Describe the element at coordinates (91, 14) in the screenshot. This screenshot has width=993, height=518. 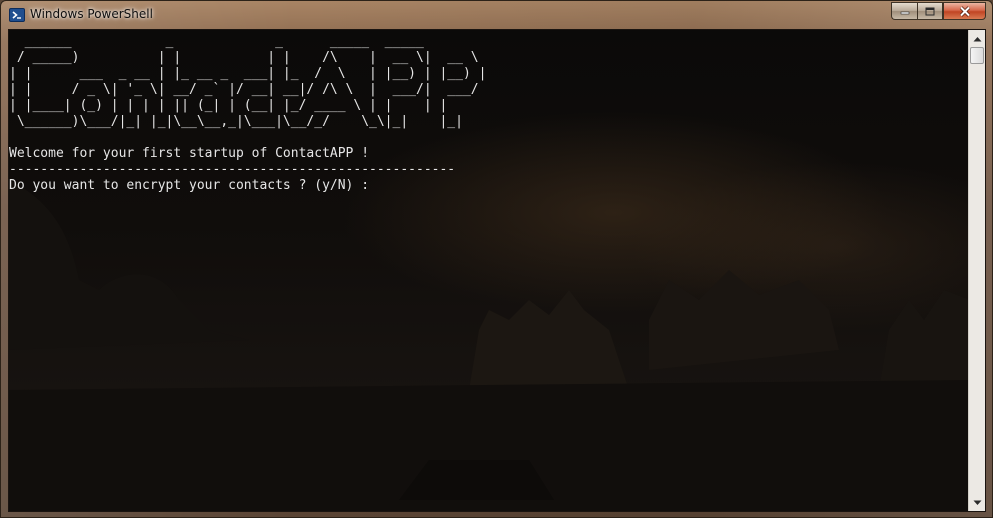
I see `window-title: Windows PowerShell` at that location.